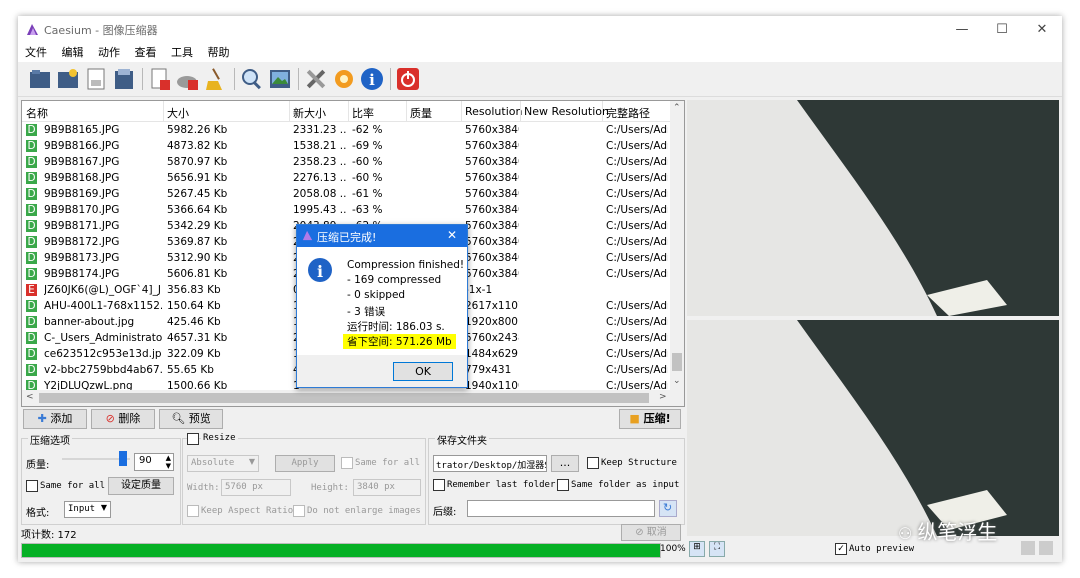 The height and width of the screenshot is (578, 1080). I want to click on col-resolution: Resolution, so click(493, 111).